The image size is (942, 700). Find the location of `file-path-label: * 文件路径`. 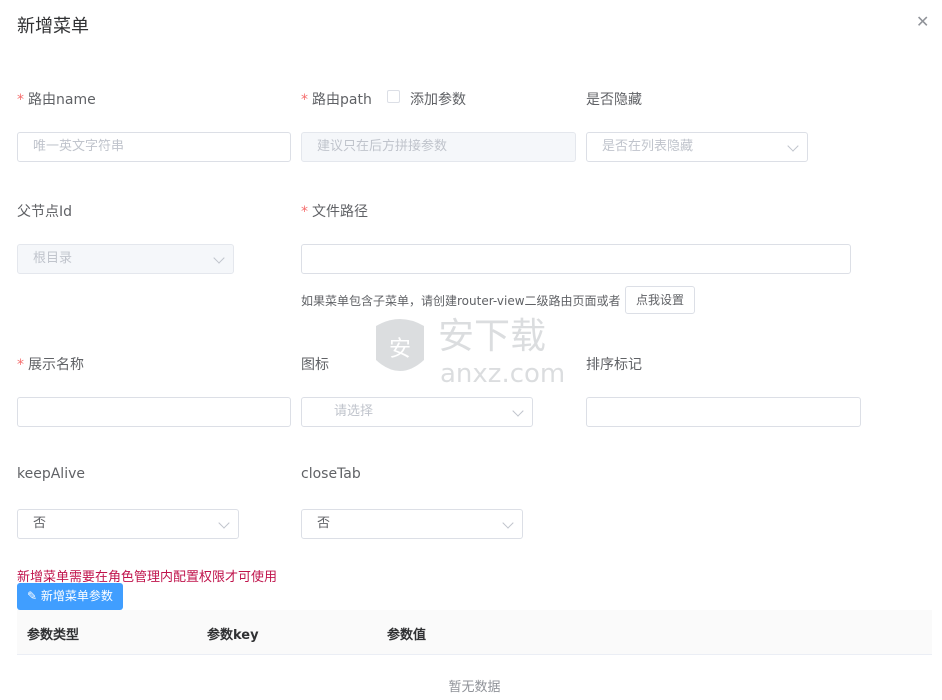

file-path-label: * 文件路径 is located at coordinates (334, 212).